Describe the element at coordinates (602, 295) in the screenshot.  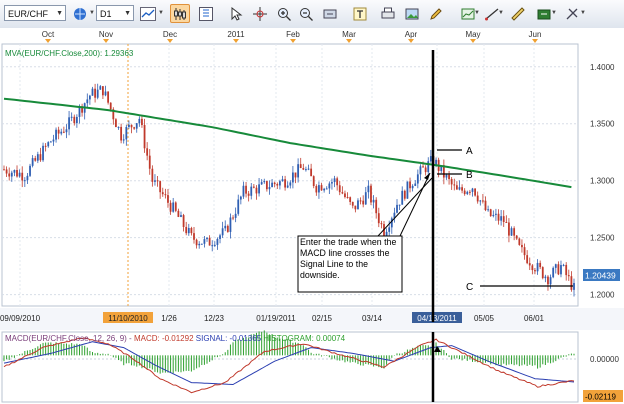
I see `y-tick-label: 1.2000` at that location.